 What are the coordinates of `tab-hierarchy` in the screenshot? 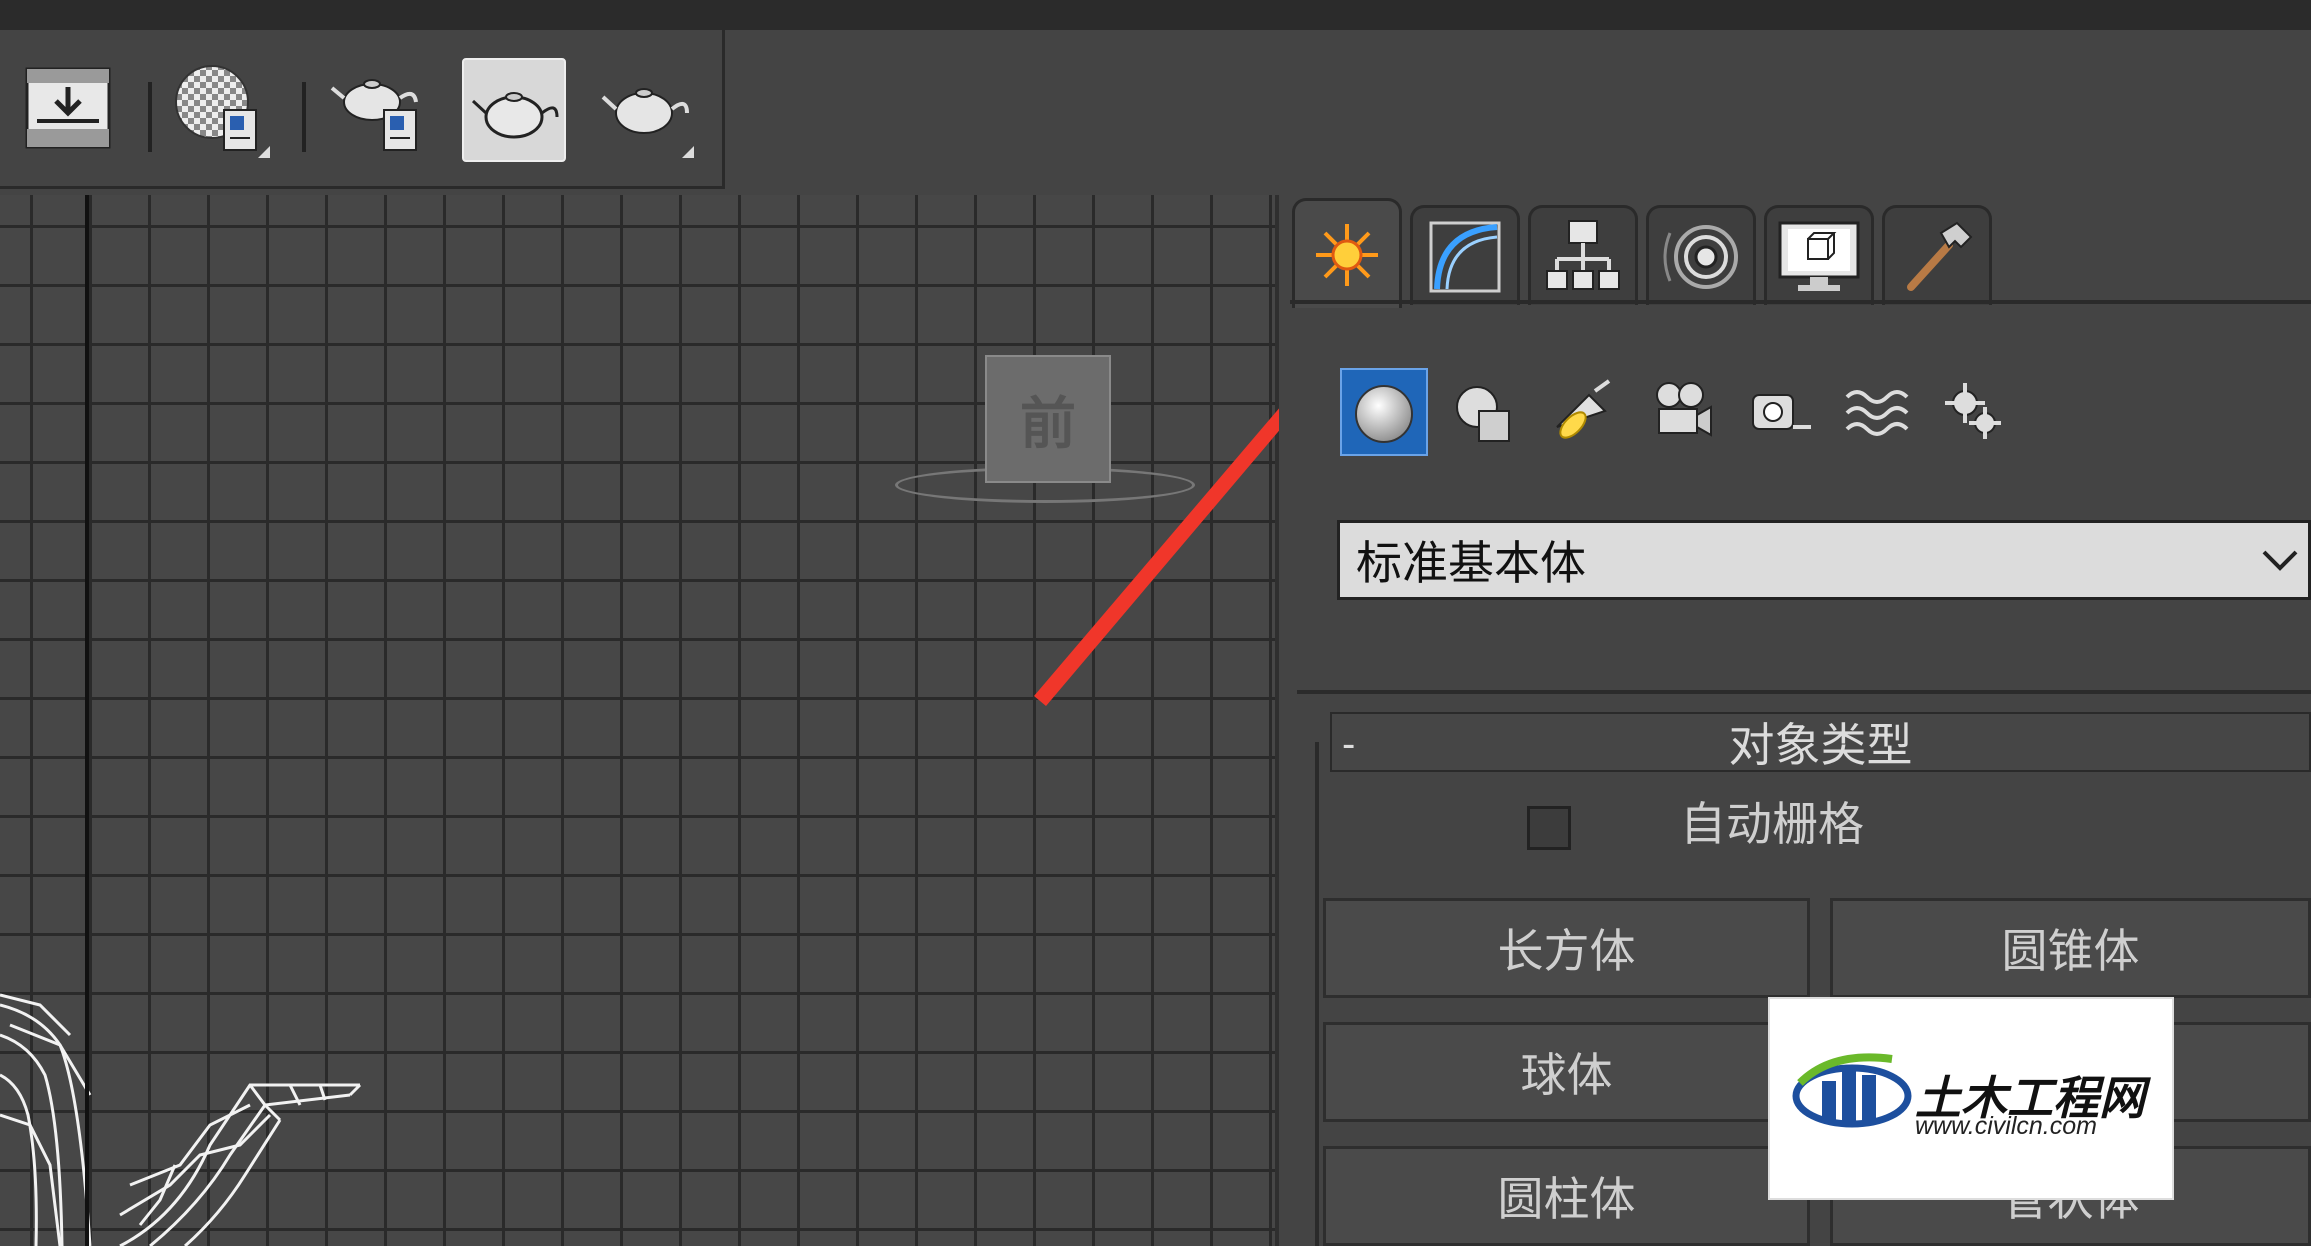 It's located at (1583, 255).